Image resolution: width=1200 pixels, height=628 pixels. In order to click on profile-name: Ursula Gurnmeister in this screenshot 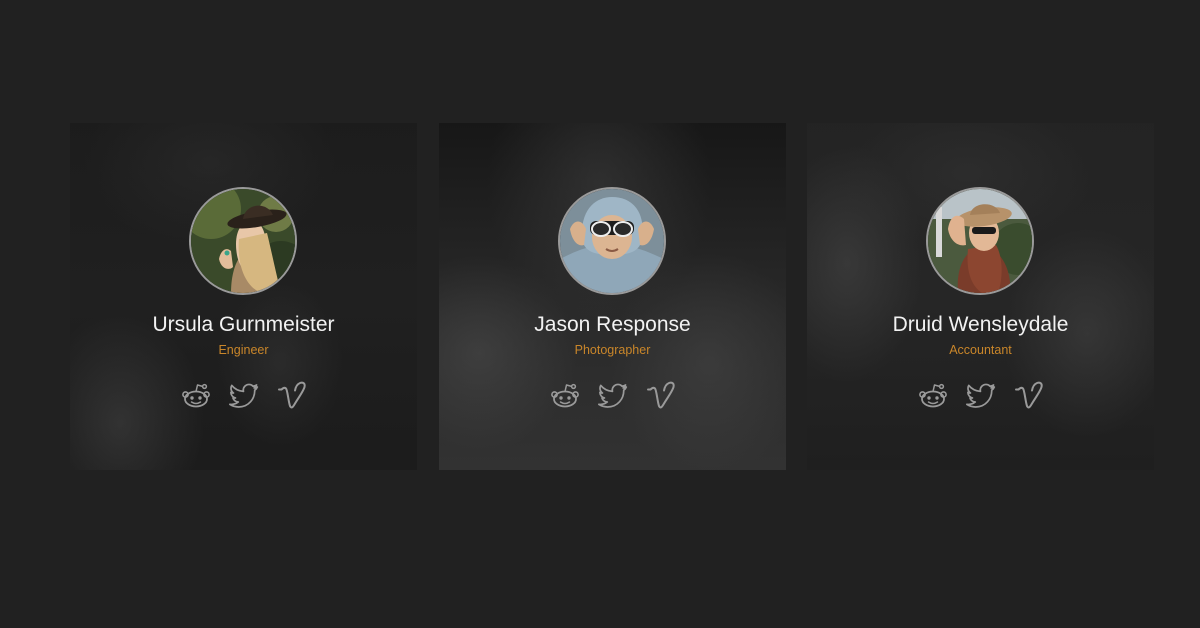, I will do `click(243, 324)`.